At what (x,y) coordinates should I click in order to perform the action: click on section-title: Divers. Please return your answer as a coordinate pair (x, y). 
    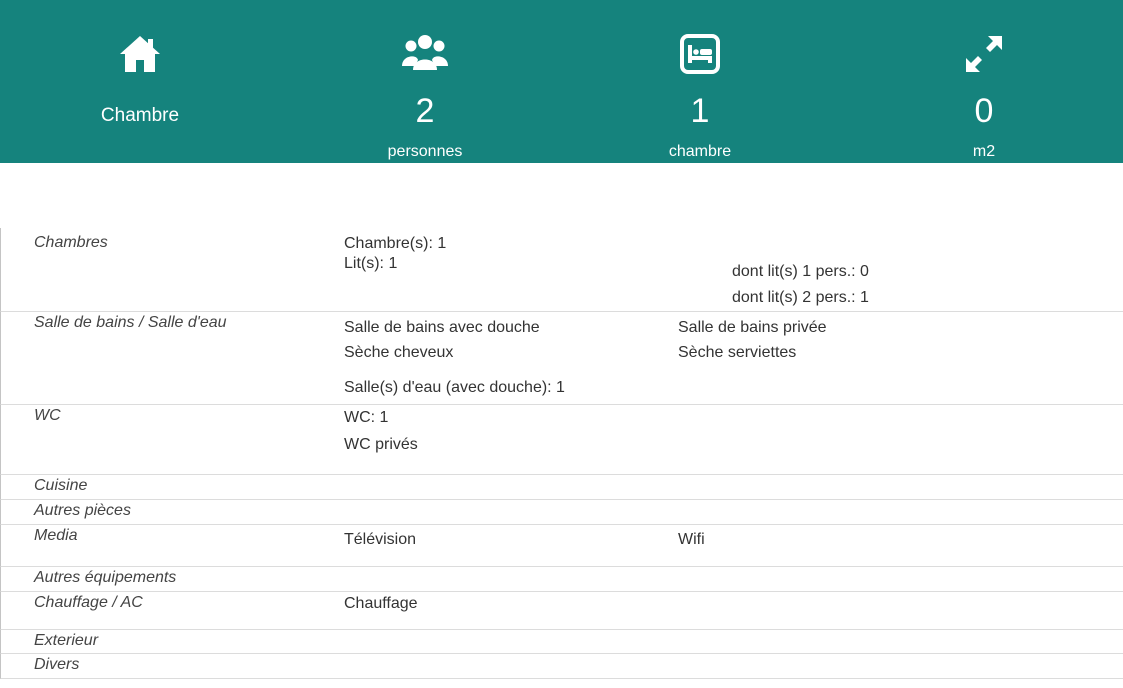
    Looking at the image, I should click on (57, 664).